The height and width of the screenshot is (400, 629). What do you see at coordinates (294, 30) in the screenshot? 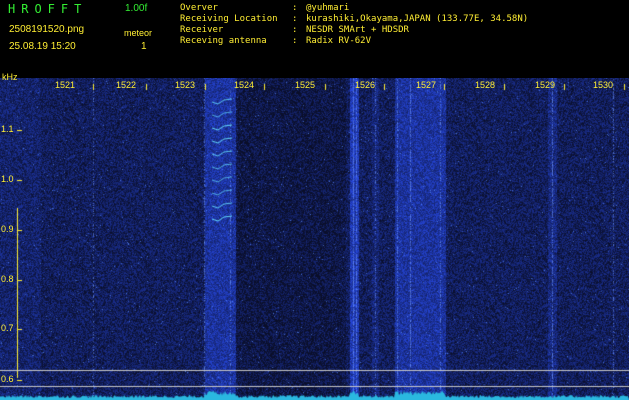
I see `info-row-receiver: Receiver: NESDR SMArt + HDSDR` at bounding box center [294, 30].